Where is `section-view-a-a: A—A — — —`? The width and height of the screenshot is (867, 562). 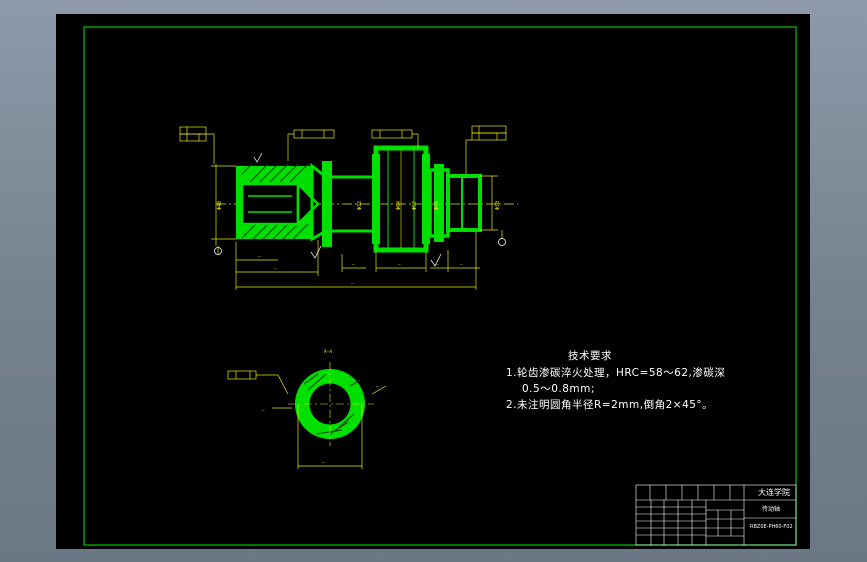 section-view-a-a: A—A — — — is located at coordinates (307, 409).